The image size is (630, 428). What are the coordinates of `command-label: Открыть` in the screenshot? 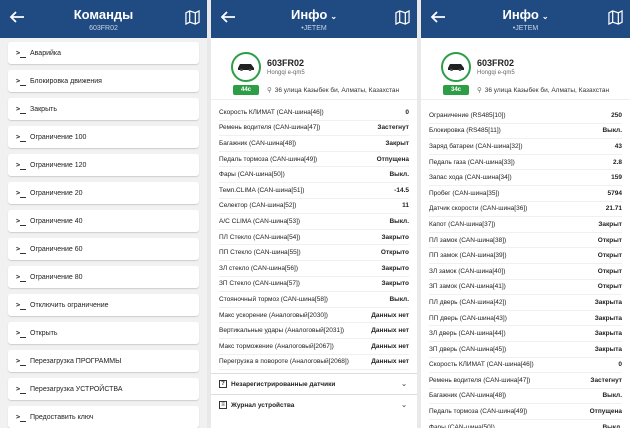 It's located at (44, 333).